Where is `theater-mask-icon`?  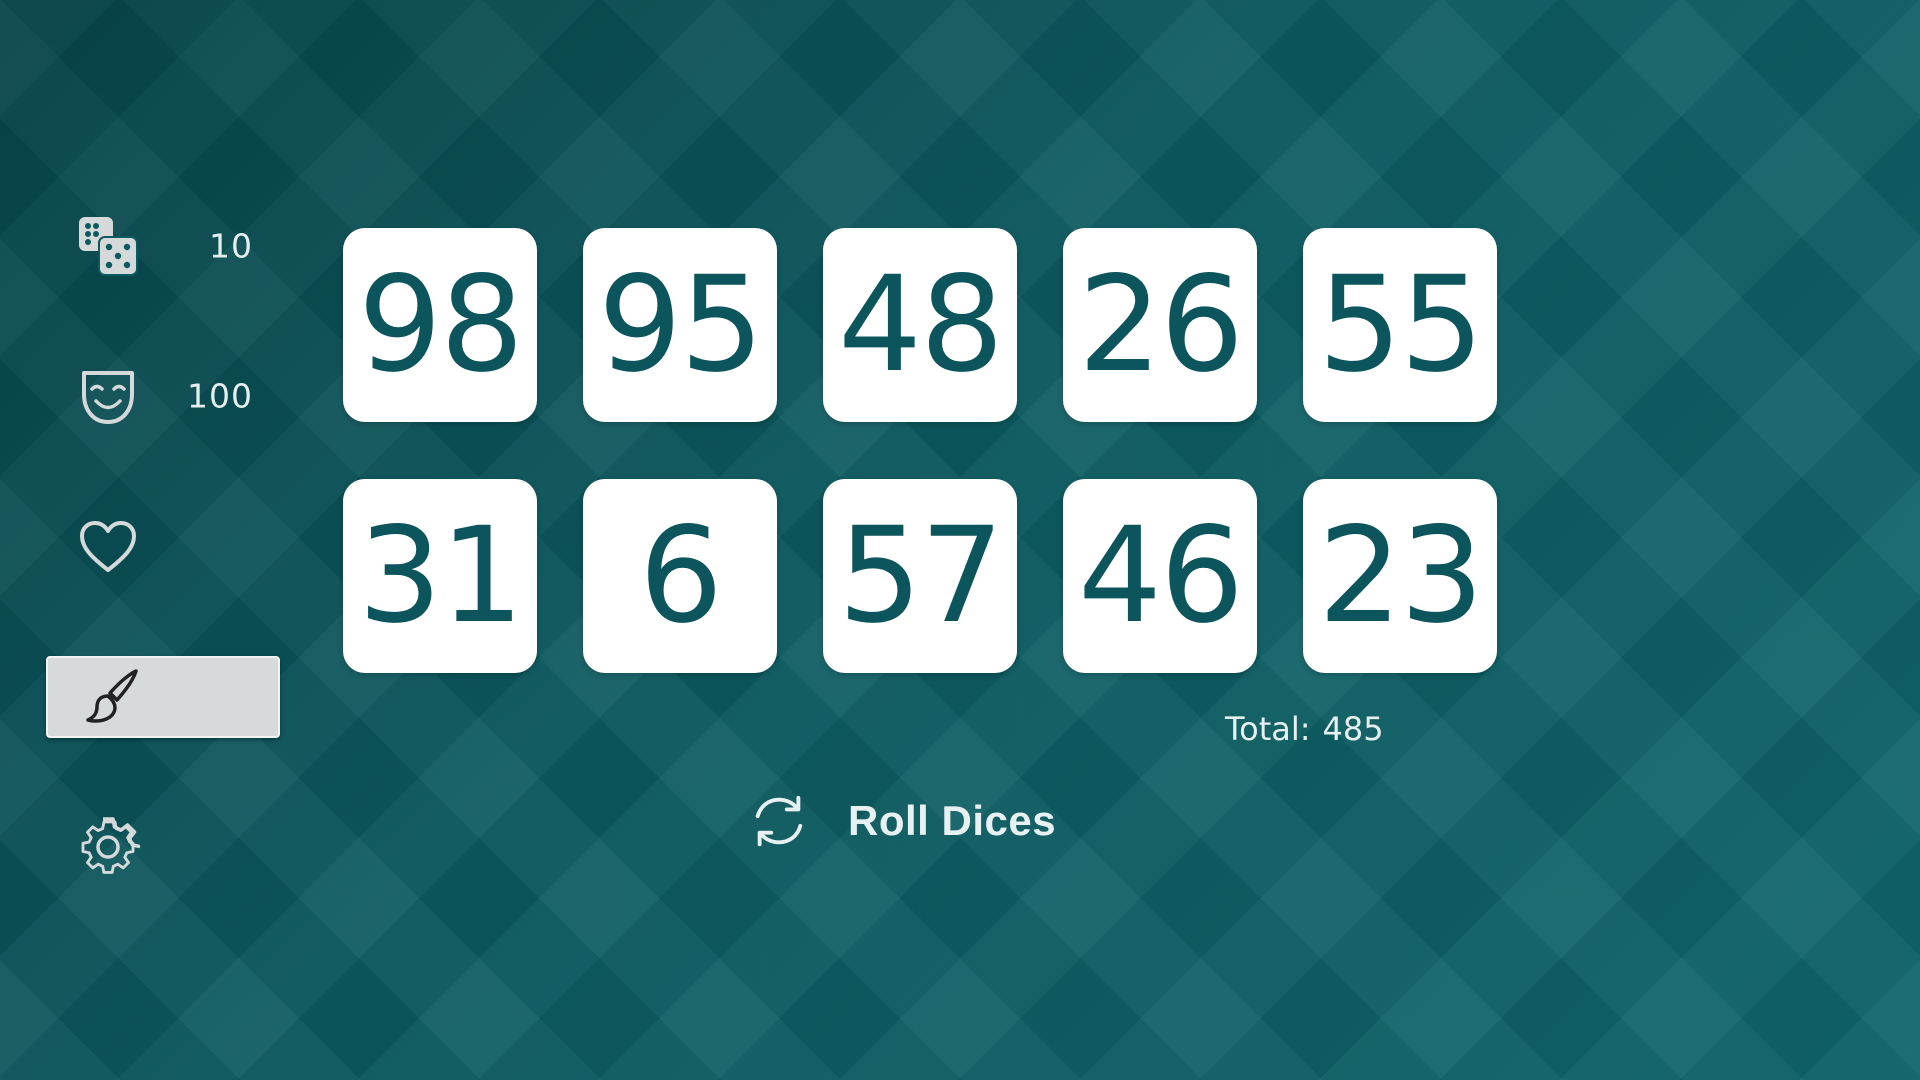
theater-mask-icon is located at coordinates (108, 396).